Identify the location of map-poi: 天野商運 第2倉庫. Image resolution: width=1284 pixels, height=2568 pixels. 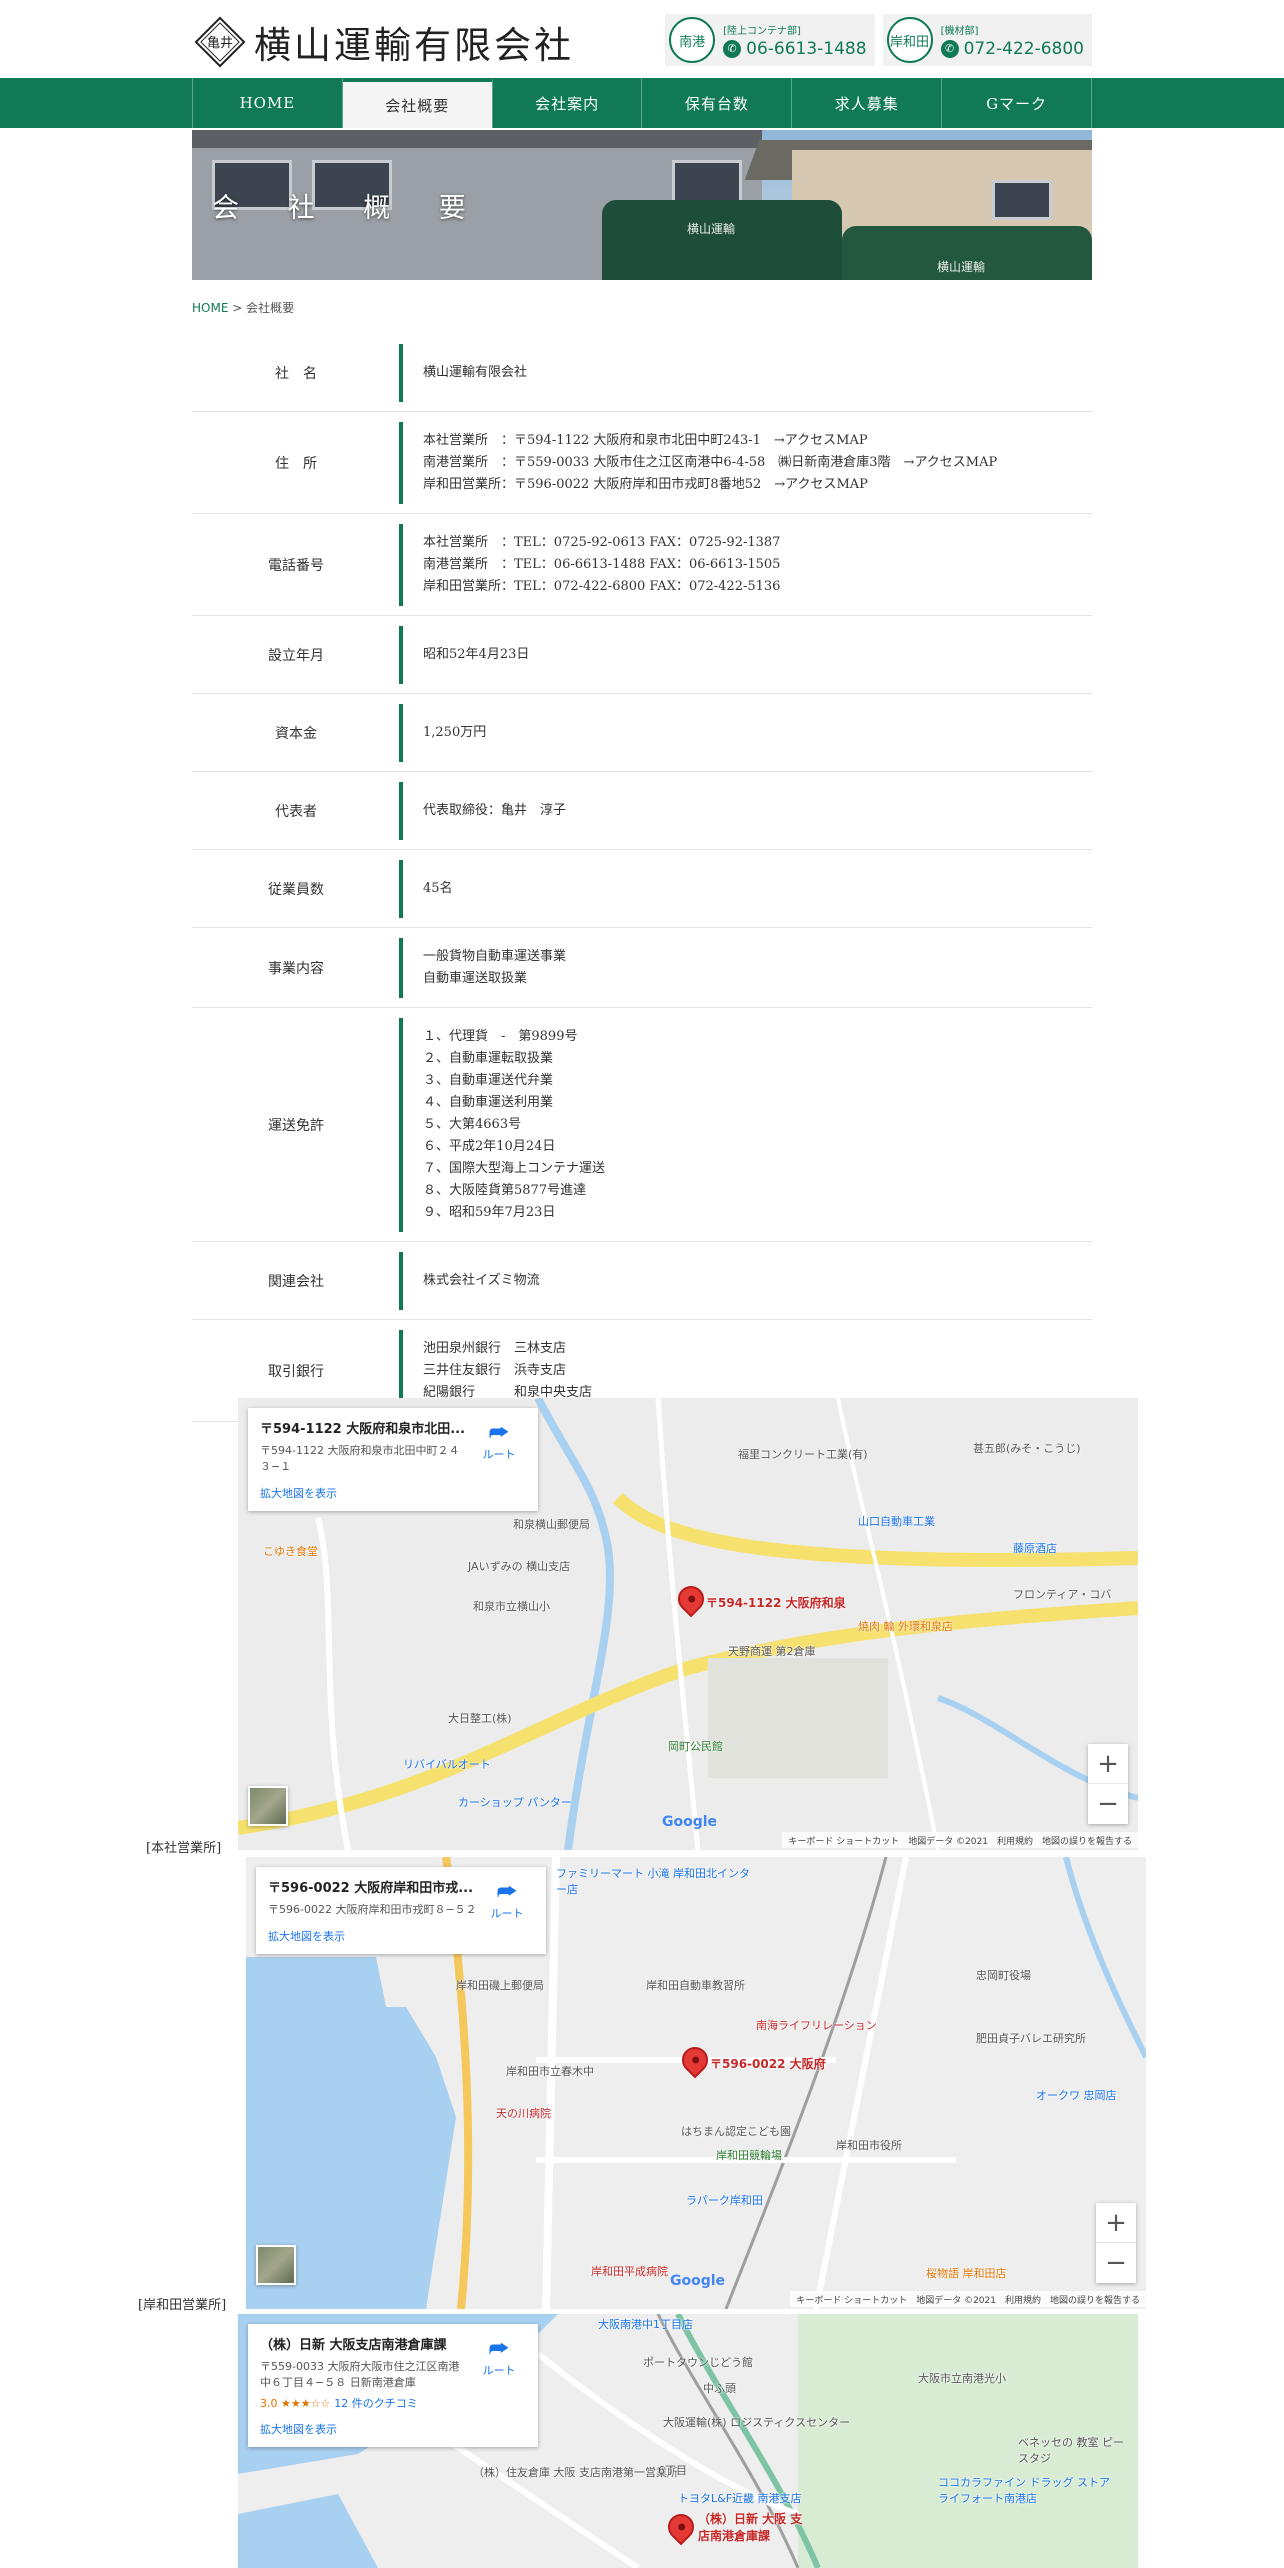
(772, 1651).